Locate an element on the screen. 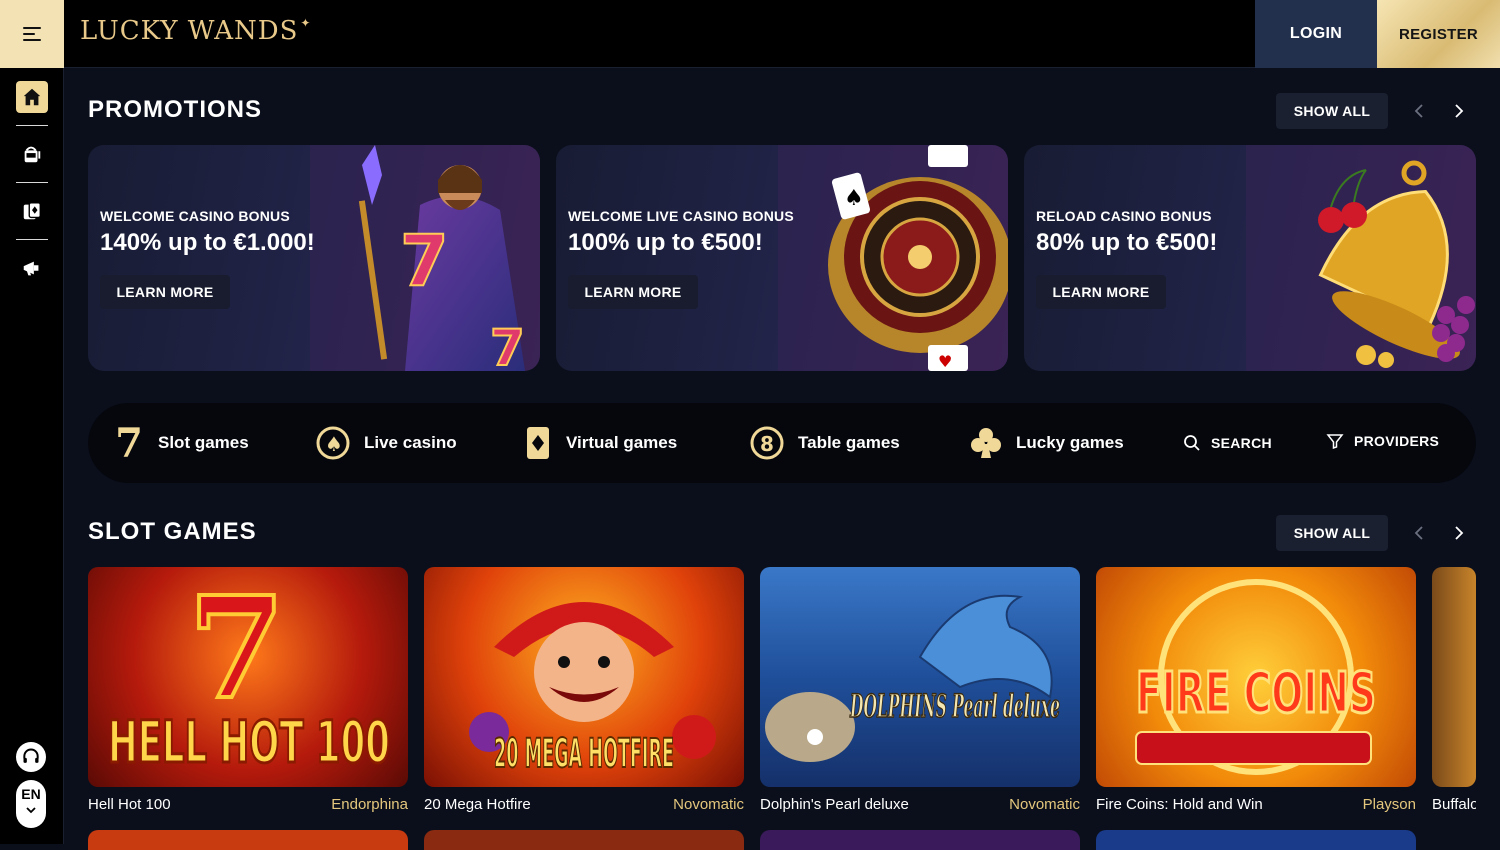  mega-hotfire-artwork: 20 MEGA HOTFIRE is located at coordinates (592, 690).